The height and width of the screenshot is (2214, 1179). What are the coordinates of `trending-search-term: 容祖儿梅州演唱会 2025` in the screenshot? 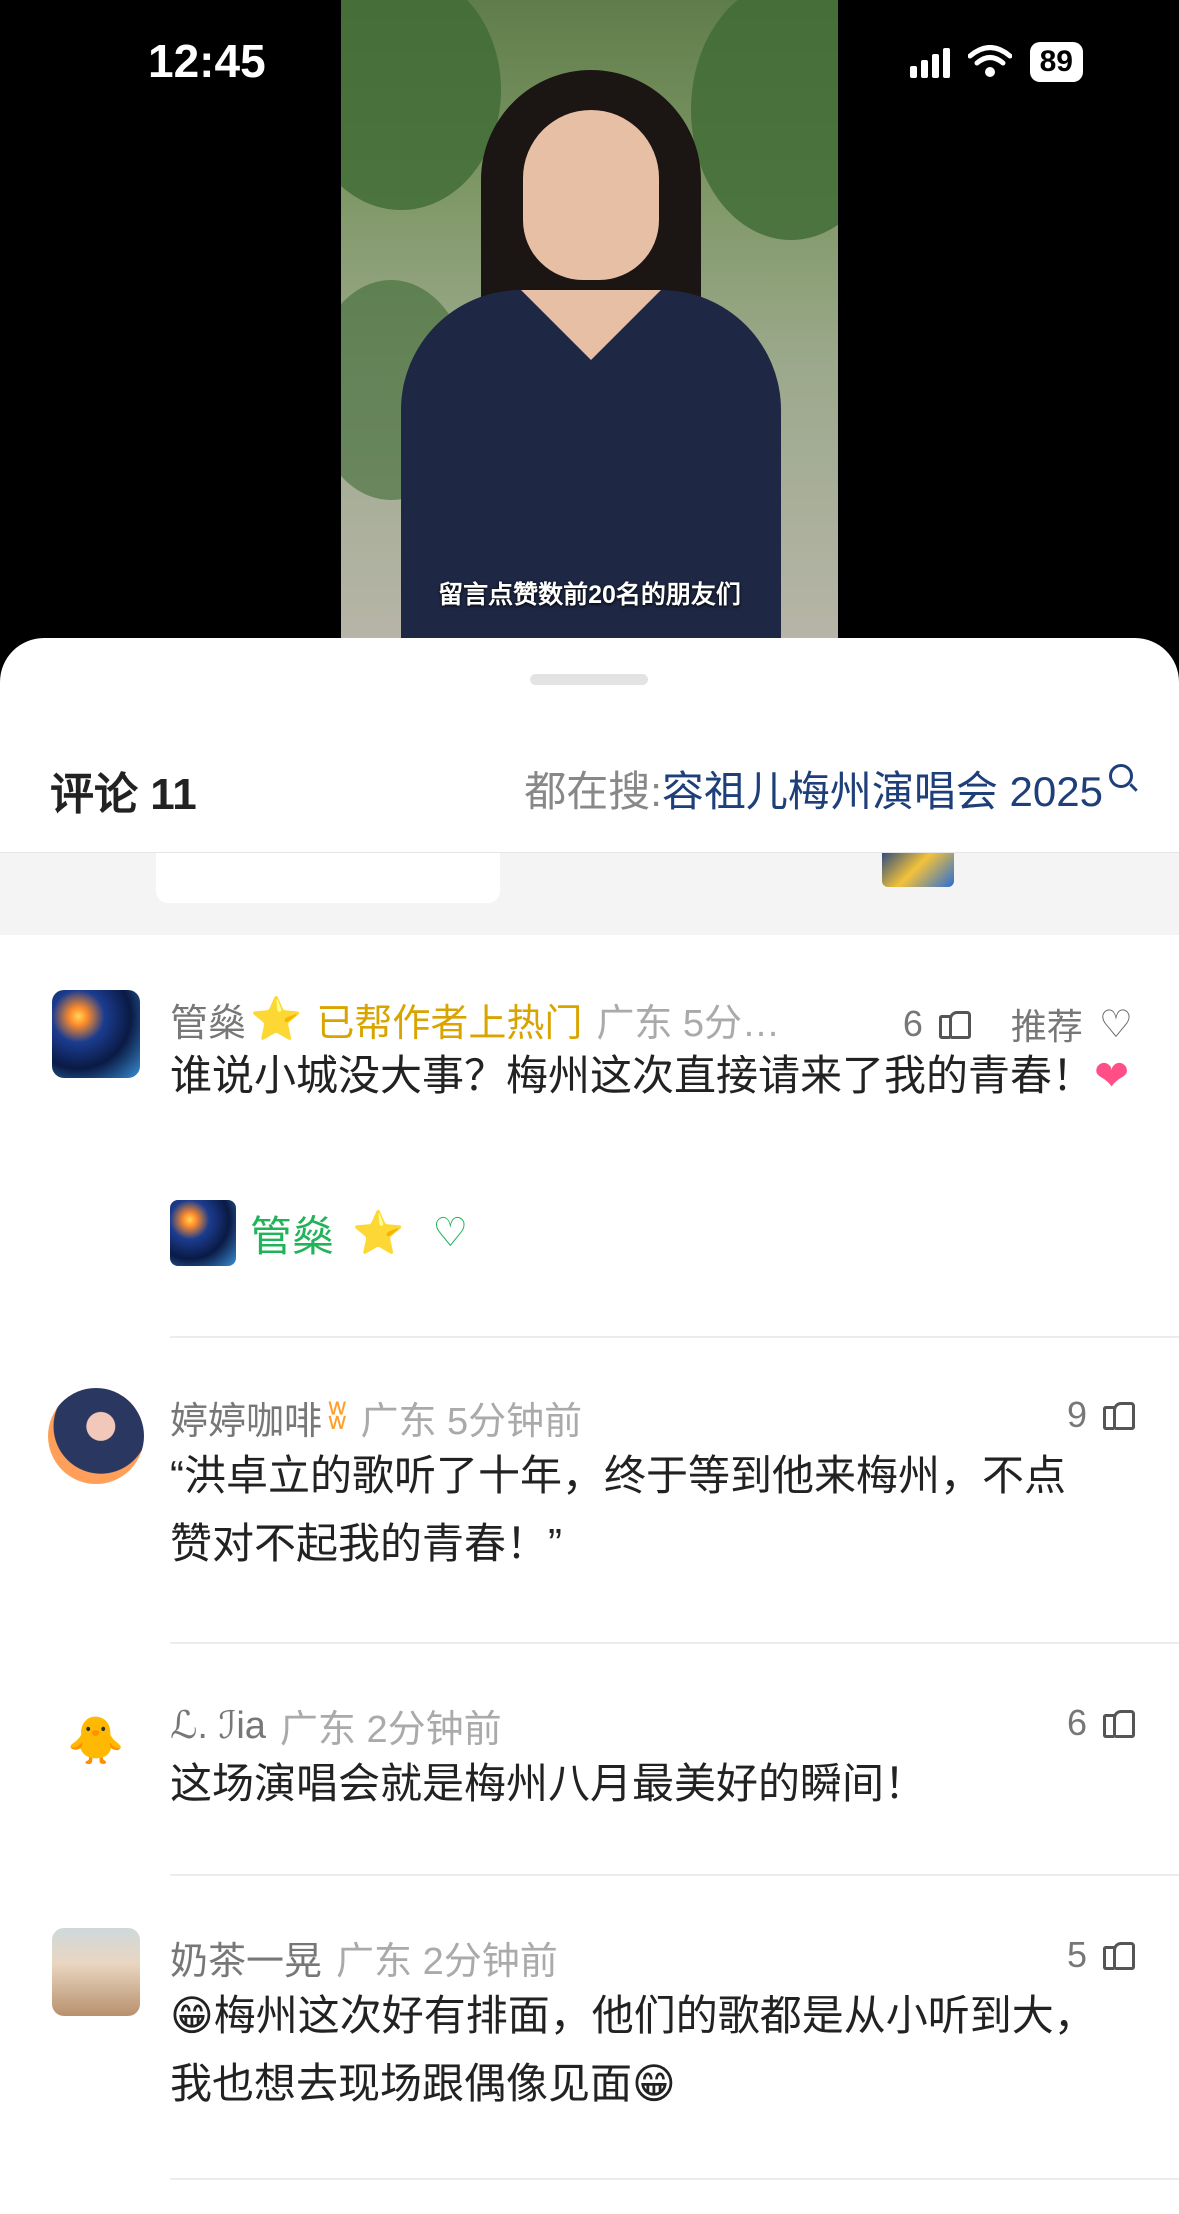 It's located at (882, 788).